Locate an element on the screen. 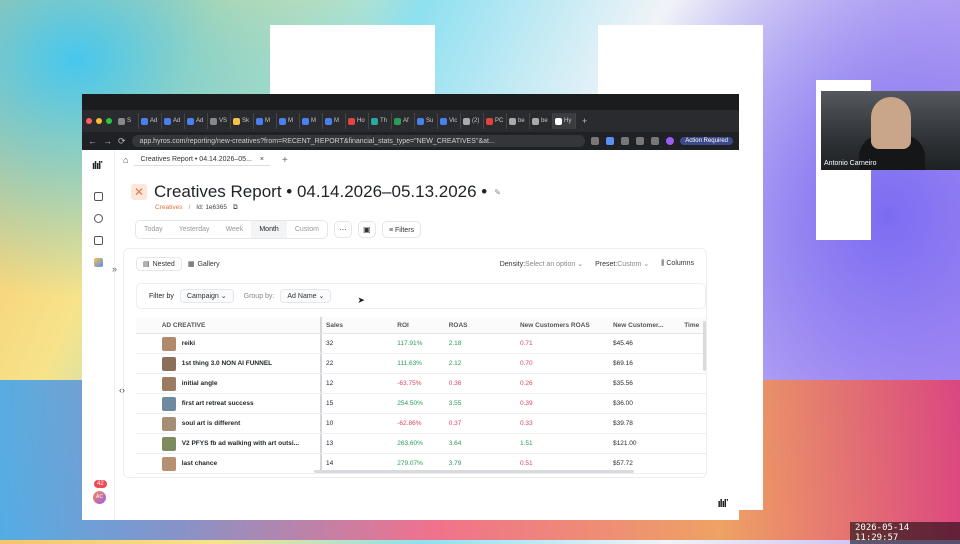 The width and height of the screenshot is (960, 544). density-label: Density: is located at coordinates (512, 264).